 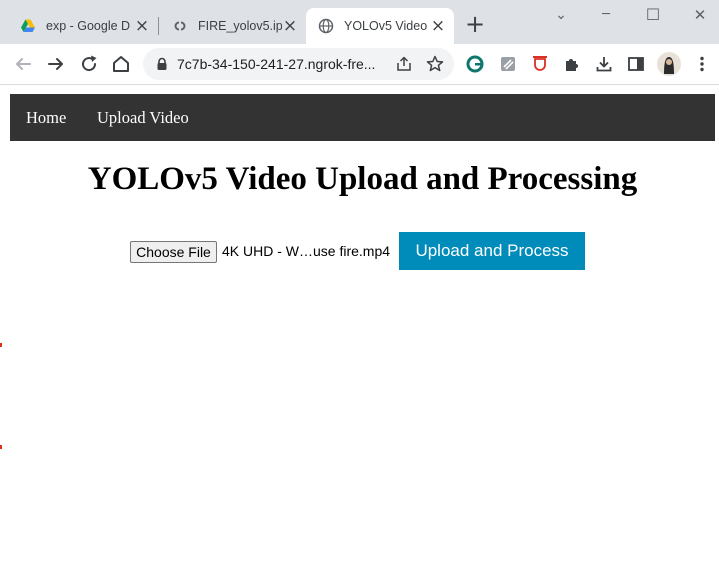 What do you see at coordinates (653, 15) in the screenshot?
I see `maximize-button: ☐` at bounding box center [653, 15].